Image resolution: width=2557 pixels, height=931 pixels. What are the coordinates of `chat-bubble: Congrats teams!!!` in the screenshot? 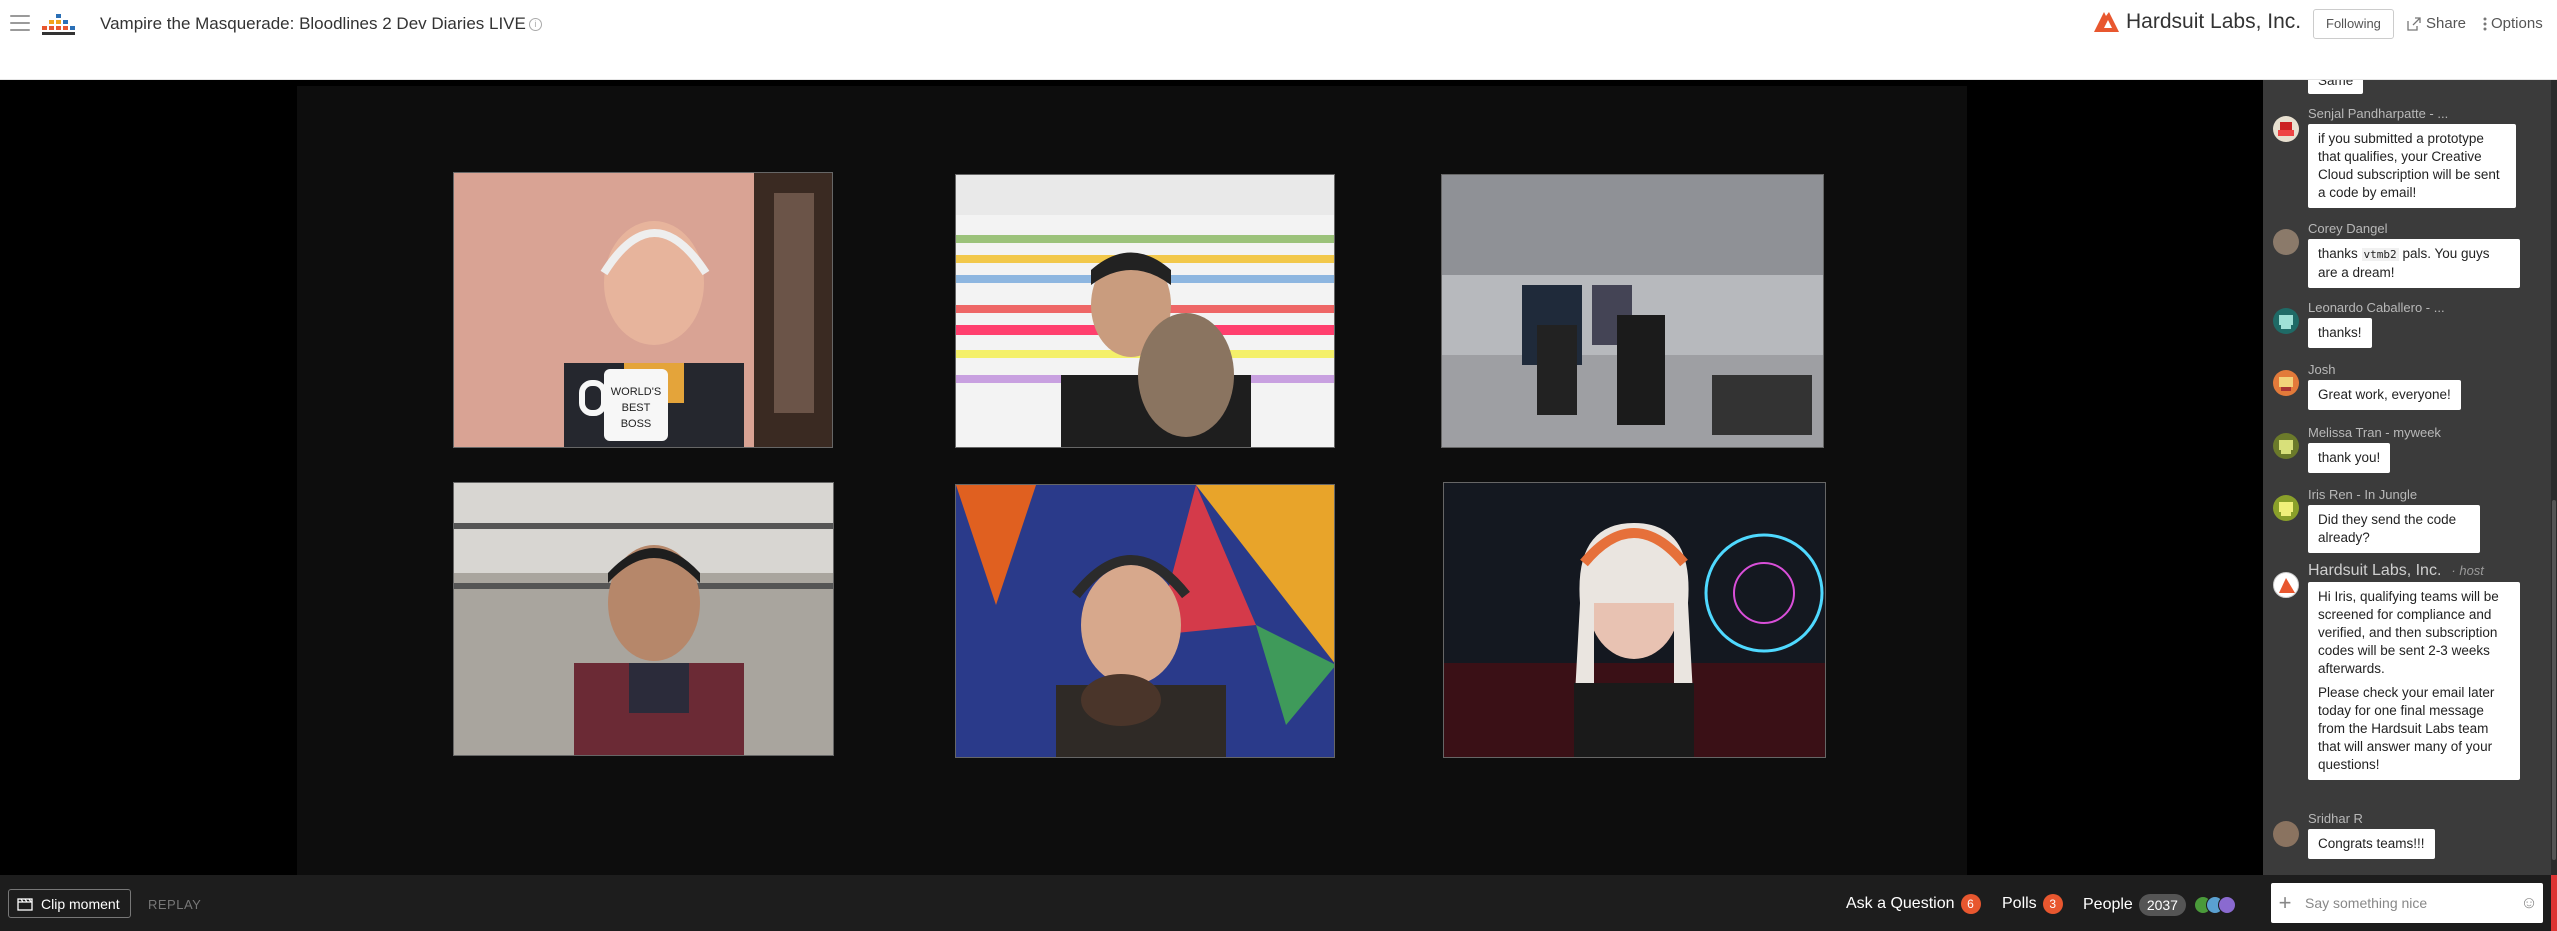 It's located at (2371, 844).